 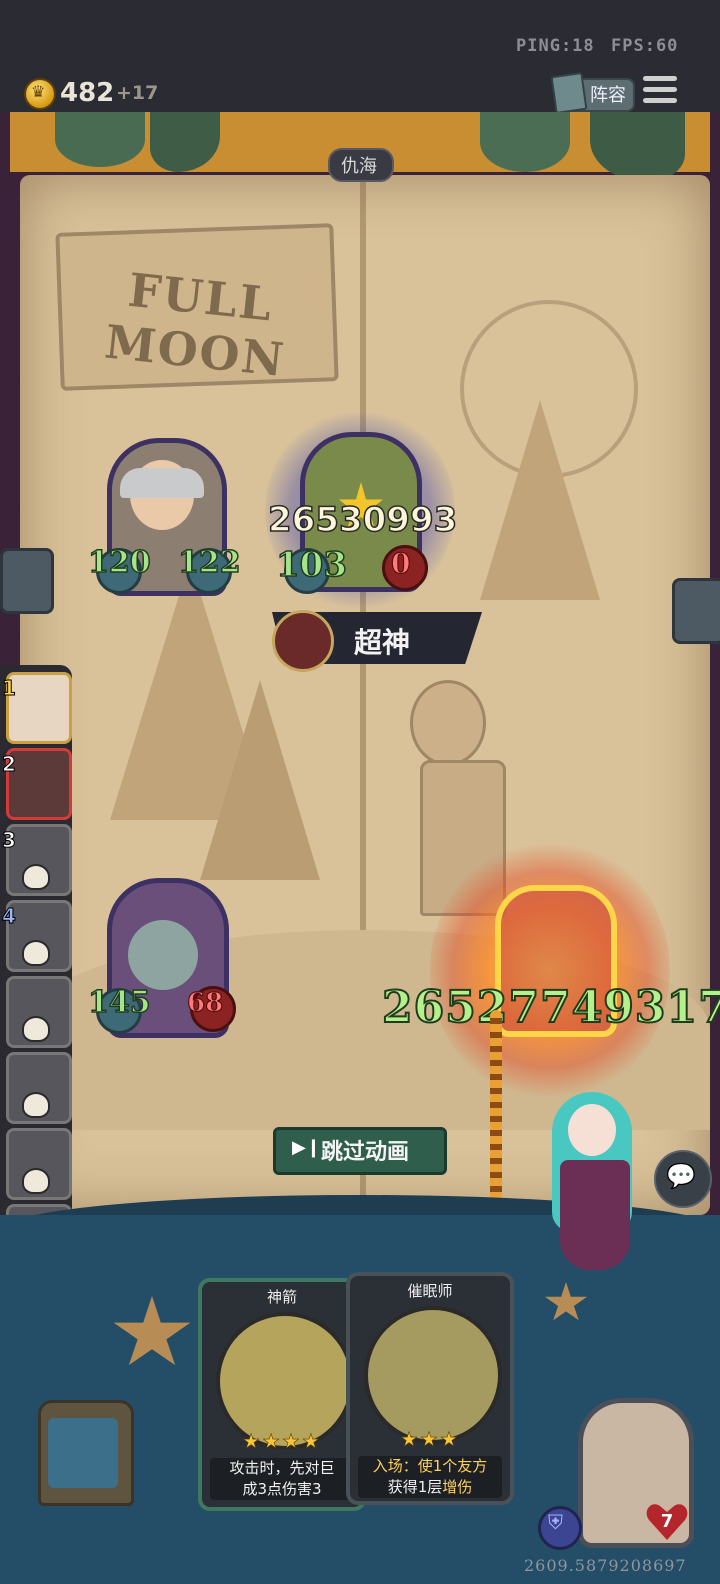 I want to click on hero-character, so click(x=595, y=1215).